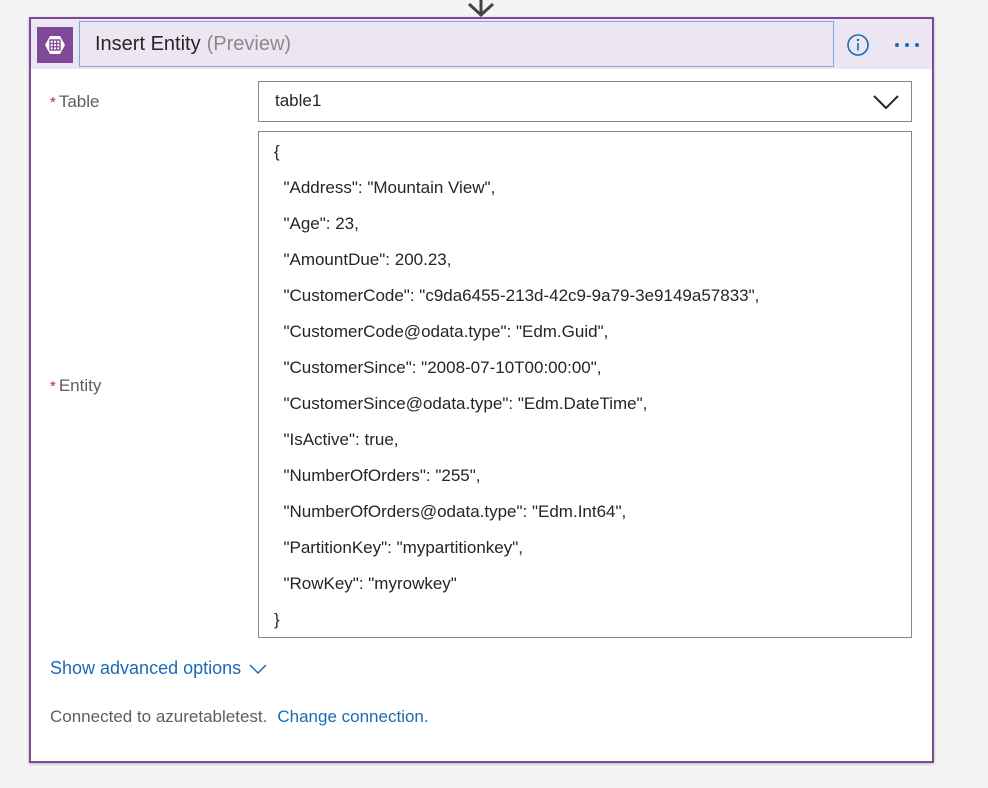  Describe the element at coordinates (298, 100) in the screenshot. I see `table-dropdown-value: table1` at that location.